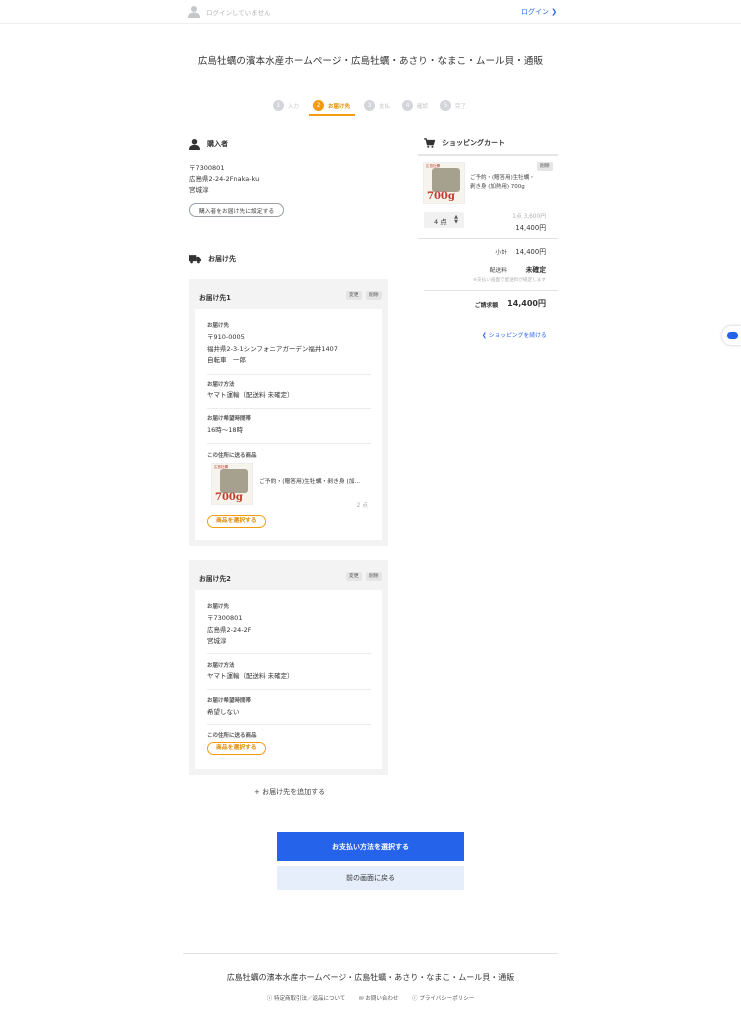  What do you see at coordinates (473, 143) in the screenshot?
I see `cart-title: ショッピングカート` at bounding box center [473, 143].